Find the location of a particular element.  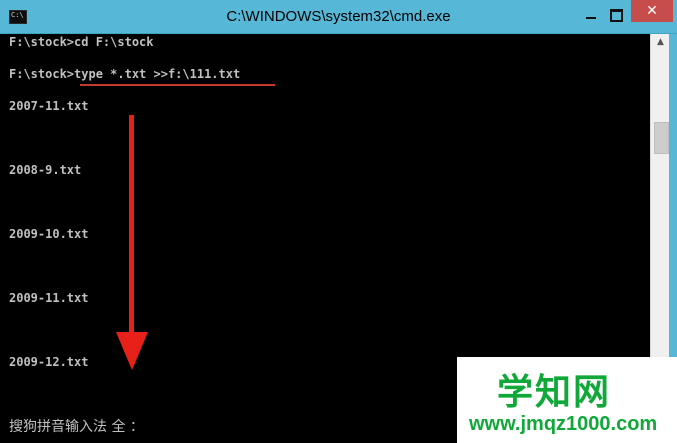

minimize-icon is located at coordinates (591, 18).